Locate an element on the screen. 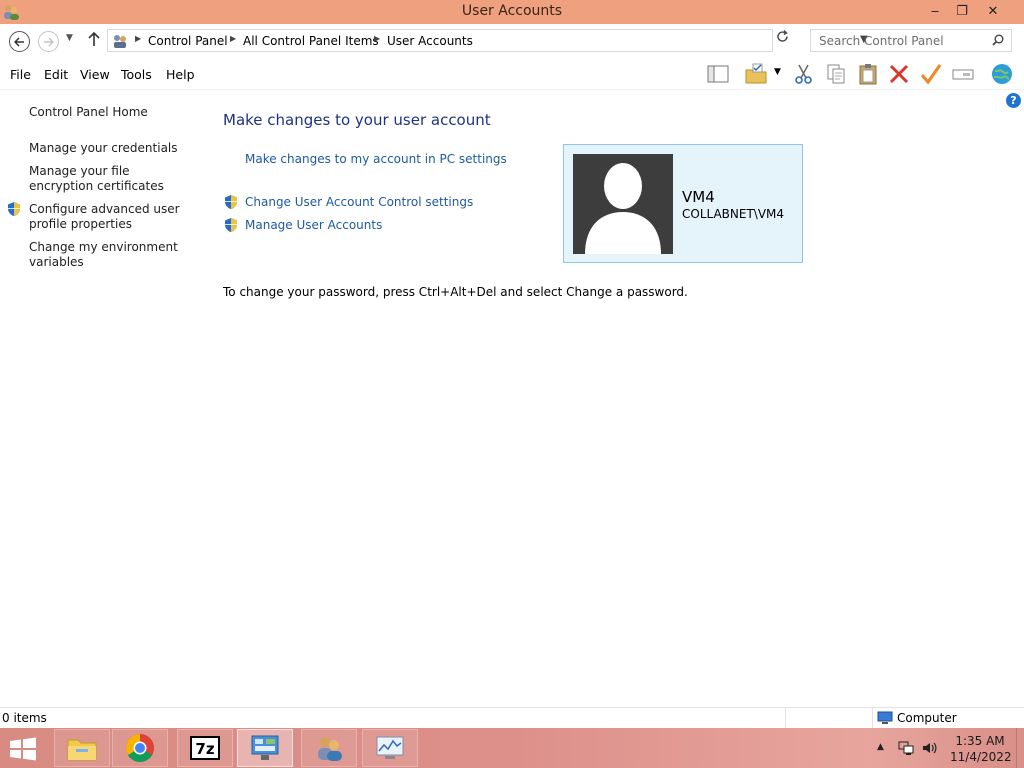 Image resolution: width=1024 pixels, height=768 pixels. paste-icon is located at coordinates (868, 74).